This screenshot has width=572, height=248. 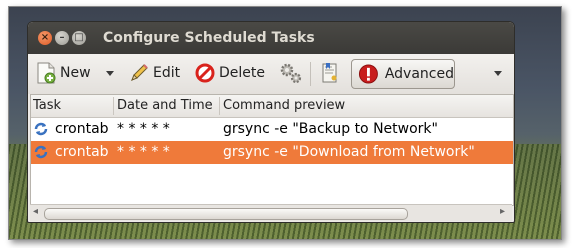 What do you see at coordinates (419, 74) in the screenshot?
I see `advanced-button-label: Advanced` at bounding box center [419, 74].